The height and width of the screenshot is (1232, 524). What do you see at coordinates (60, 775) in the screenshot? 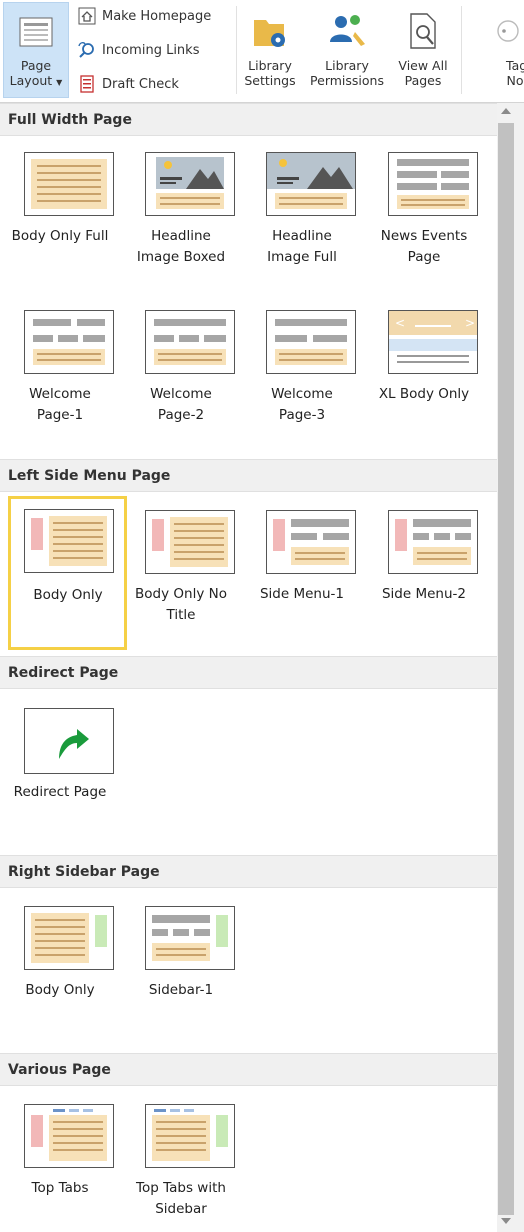
I see `tile-redirect-page: Redirect Page` at bounding box center [60, 775].